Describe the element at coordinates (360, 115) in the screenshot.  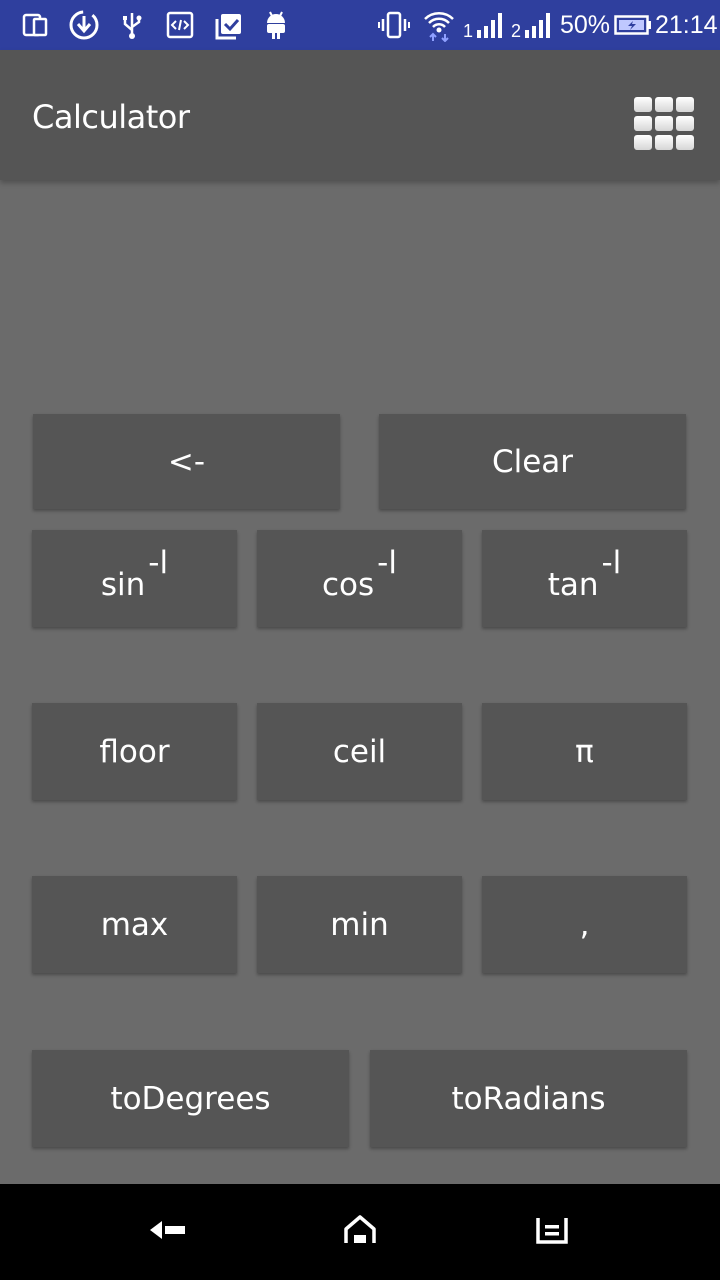
I see `app-bar: Calculator` at that location.